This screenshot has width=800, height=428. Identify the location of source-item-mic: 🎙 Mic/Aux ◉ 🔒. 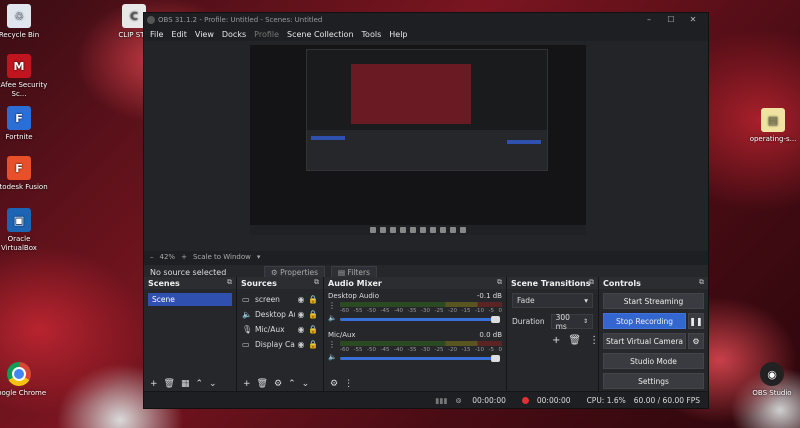
(280, 329).